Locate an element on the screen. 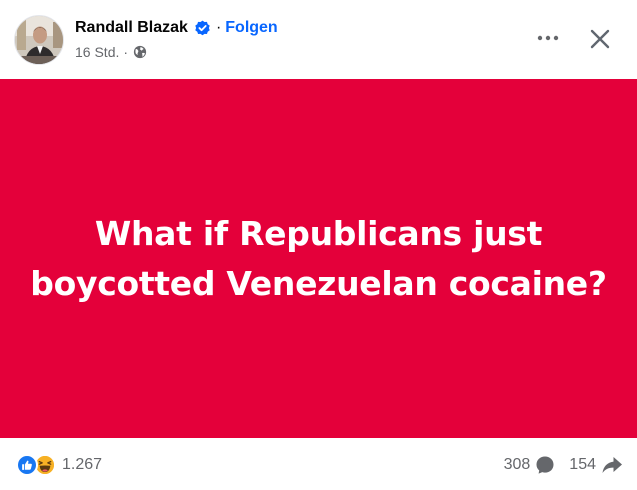 This screenshot has height=490, width=637. verified-badge-icon is located at coordinates (202, 28).